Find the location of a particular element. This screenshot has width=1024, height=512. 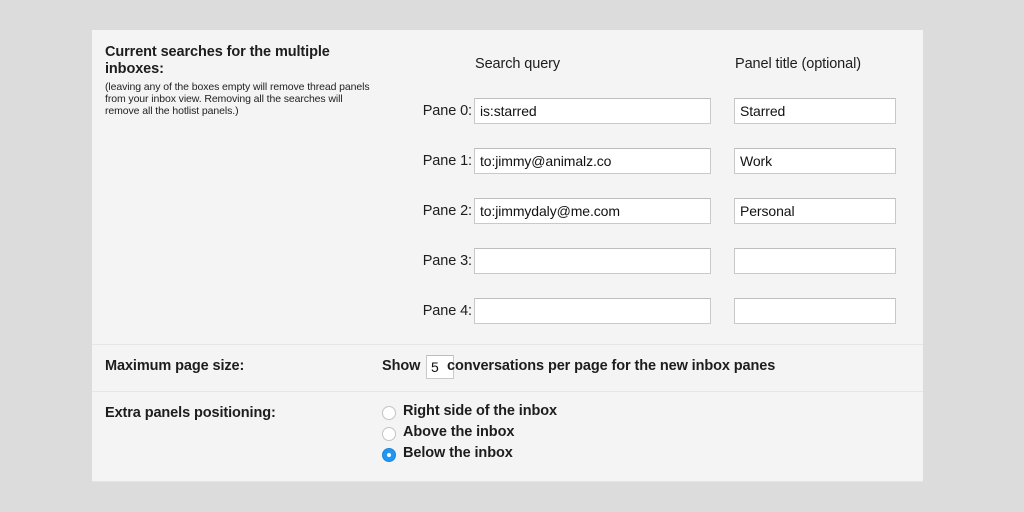

pane-row-1: Pane 1: is located at coordinates (507, 161).